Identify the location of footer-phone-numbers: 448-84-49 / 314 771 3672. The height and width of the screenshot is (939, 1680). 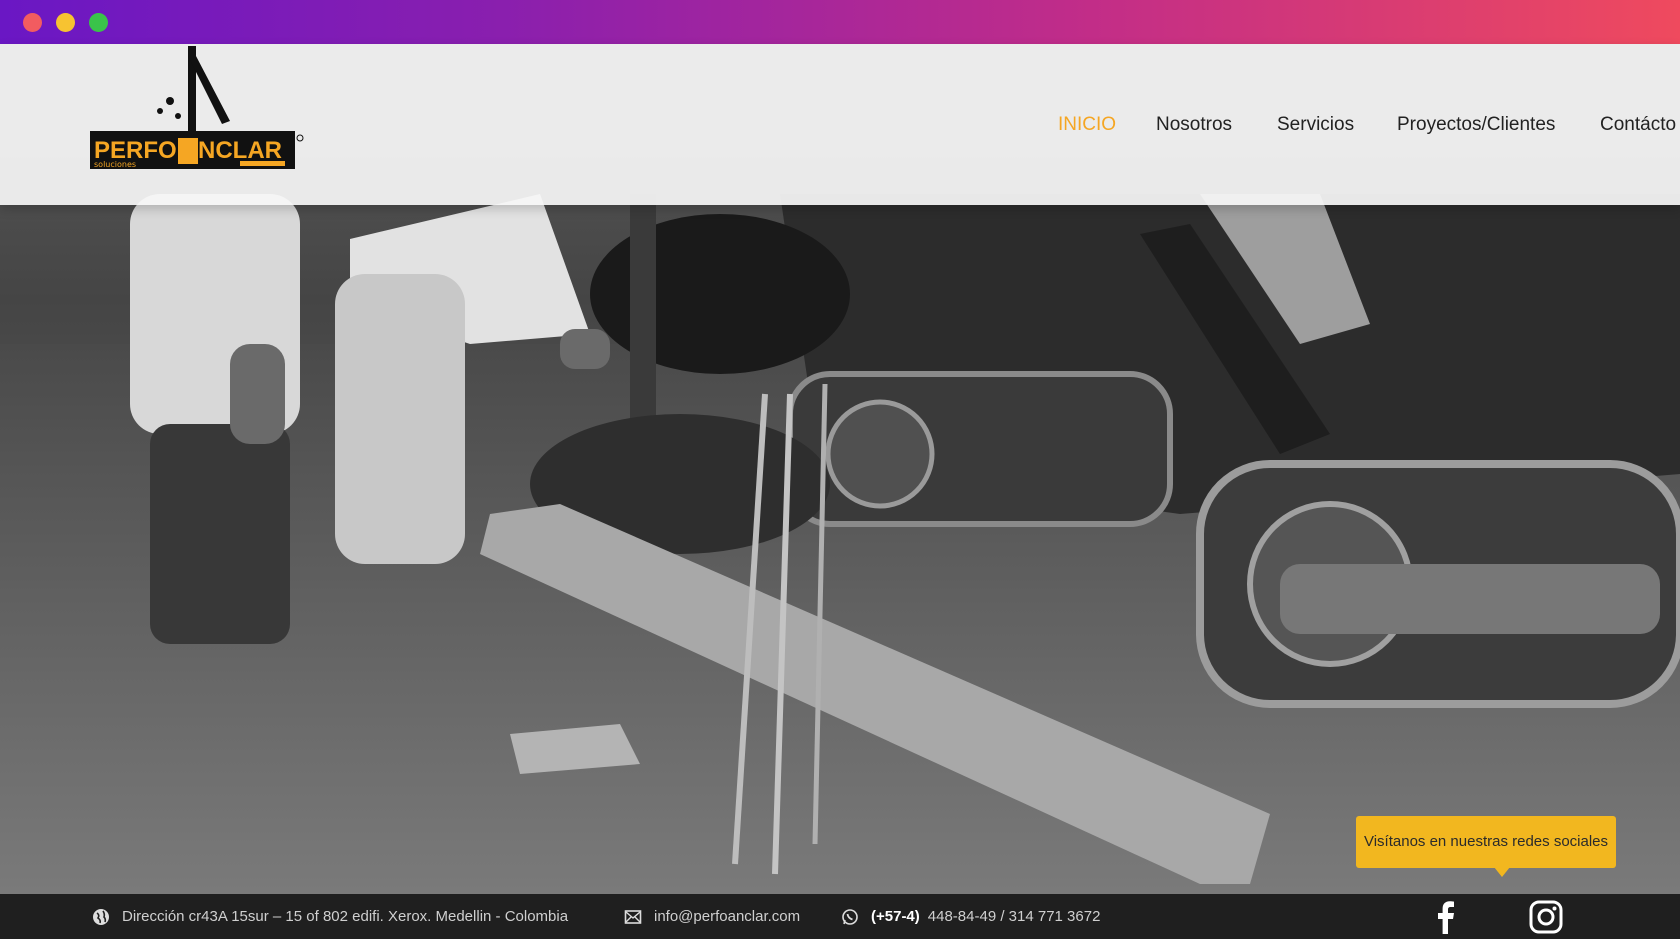
(1014, 916).